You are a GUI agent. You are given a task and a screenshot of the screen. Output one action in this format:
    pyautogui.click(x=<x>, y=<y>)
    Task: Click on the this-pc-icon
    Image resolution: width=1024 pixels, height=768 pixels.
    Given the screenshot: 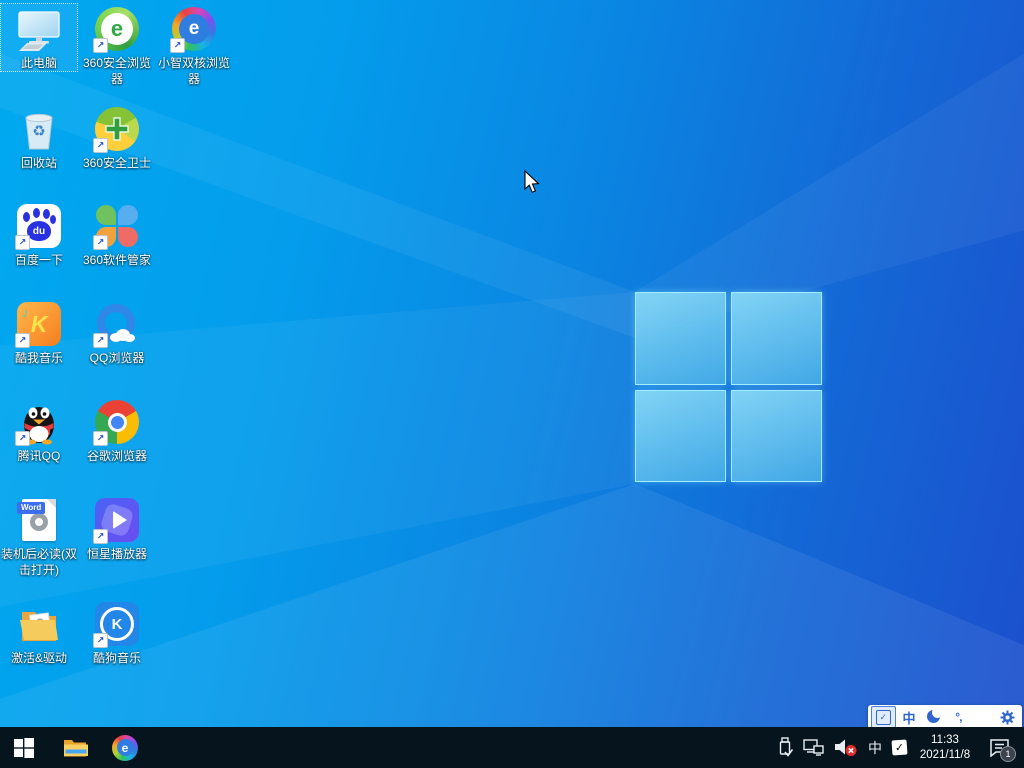 What is the action you would take?
    pyautogui.click(x=39, y=29)
    